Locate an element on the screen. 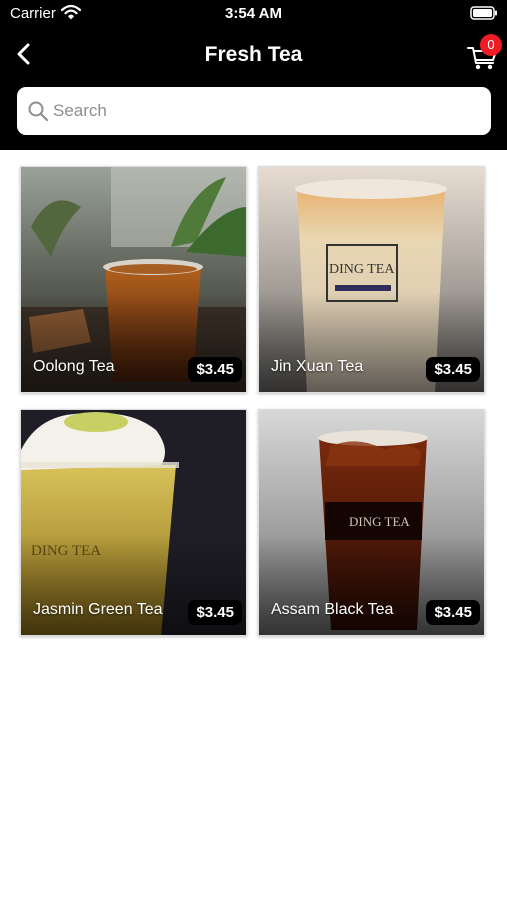  status-bar: Carrier 3:54 AM is located at coordinates (253, 14).